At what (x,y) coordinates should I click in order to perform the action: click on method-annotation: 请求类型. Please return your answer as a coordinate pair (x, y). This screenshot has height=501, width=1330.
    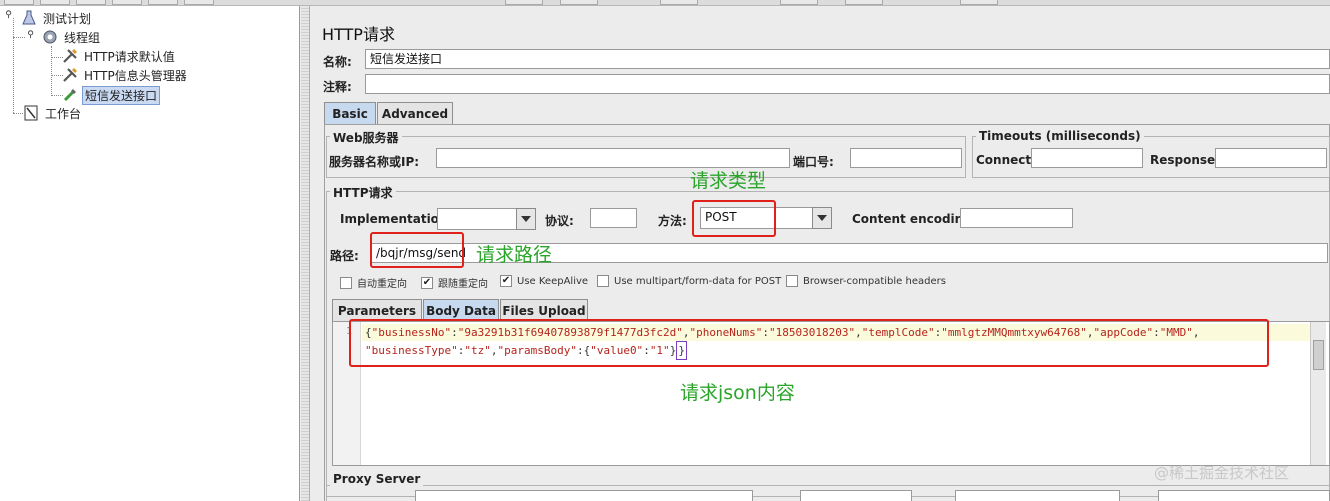
    Looking at the image, I should click on (728, 181).